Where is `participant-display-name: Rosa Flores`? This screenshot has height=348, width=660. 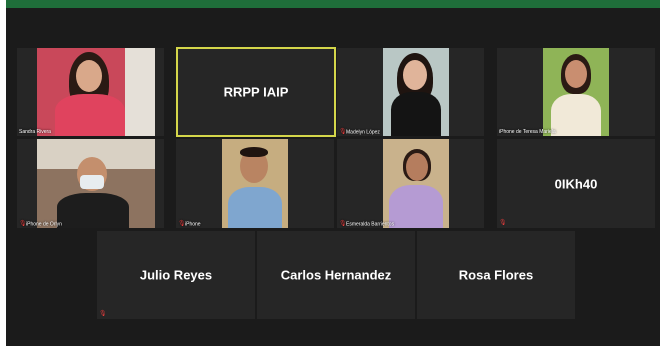
participant-display-name: Rosa Flores is located at coordinates (496, 275).